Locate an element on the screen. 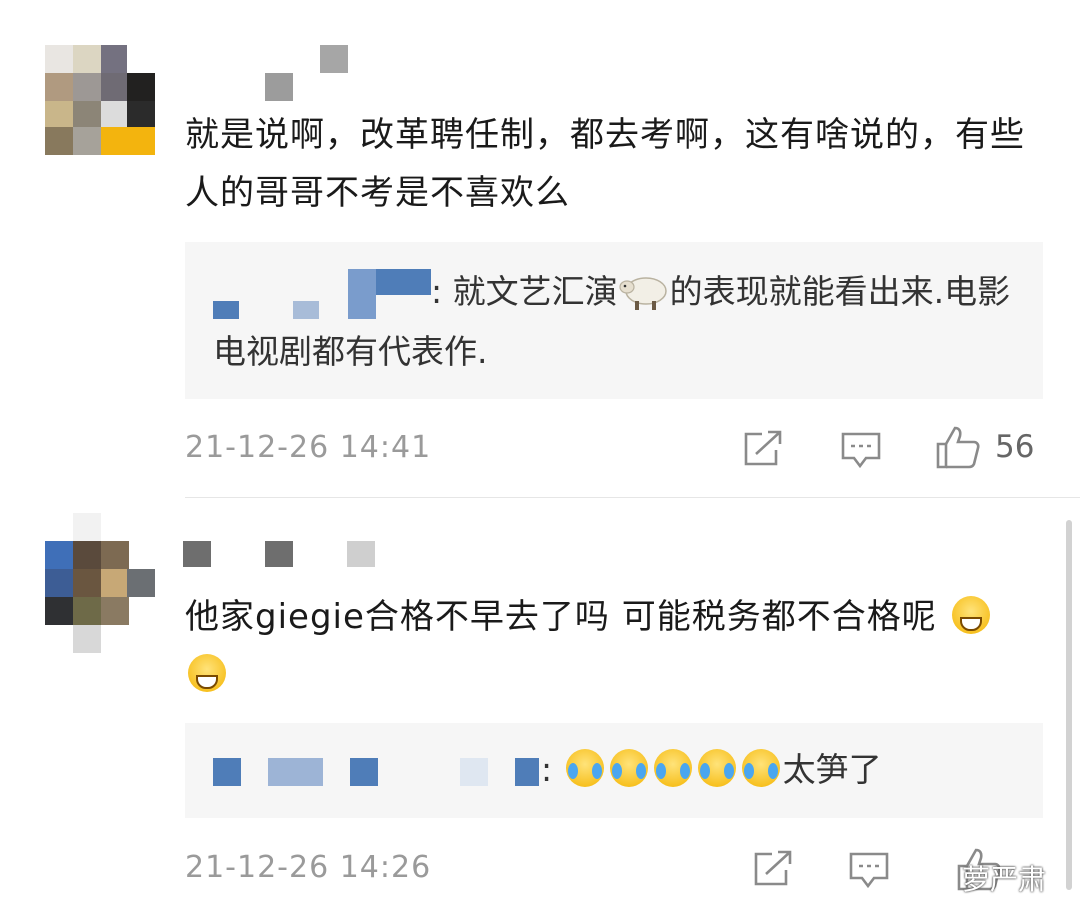  wechat-icon is located at coordinates (933, 877).